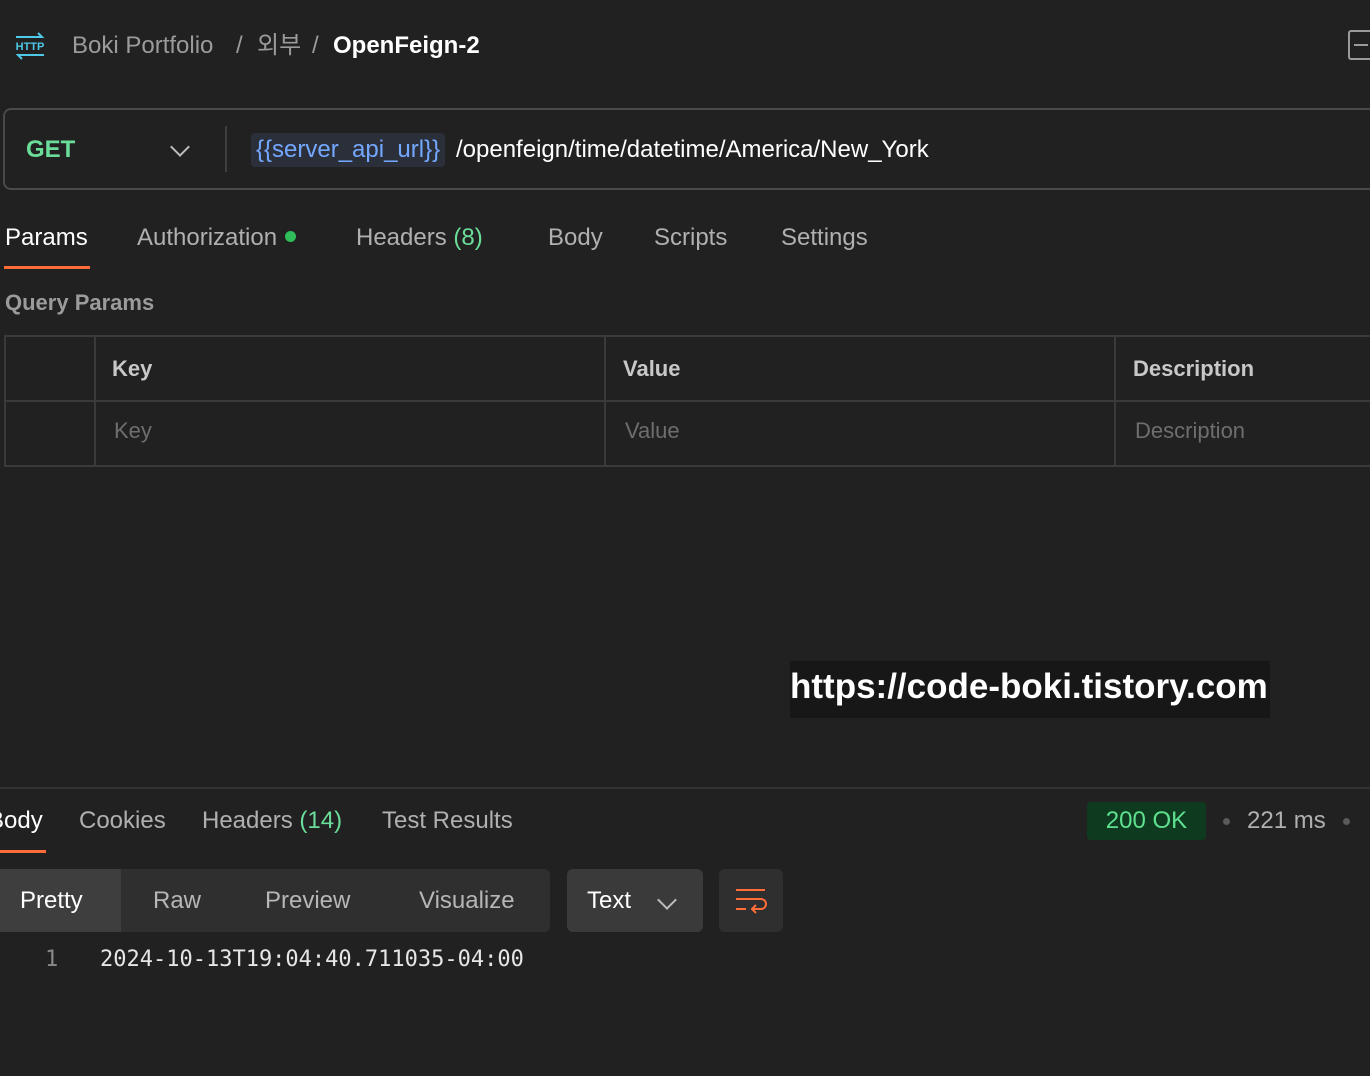 The height and width of the screenshot is (1076, 1370). I want to click on tab-body: Body, so click(575, 238).